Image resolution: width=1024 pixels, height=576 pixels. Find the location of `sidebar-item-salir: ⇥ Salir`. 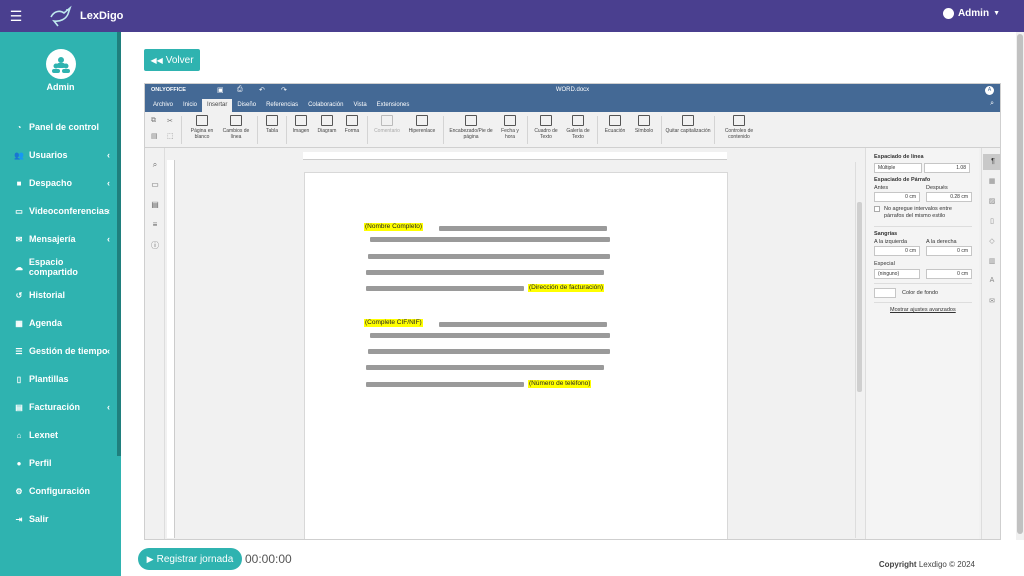

sidebar-item-salir: ⇥ Salir is located at coordinates (64, 519).